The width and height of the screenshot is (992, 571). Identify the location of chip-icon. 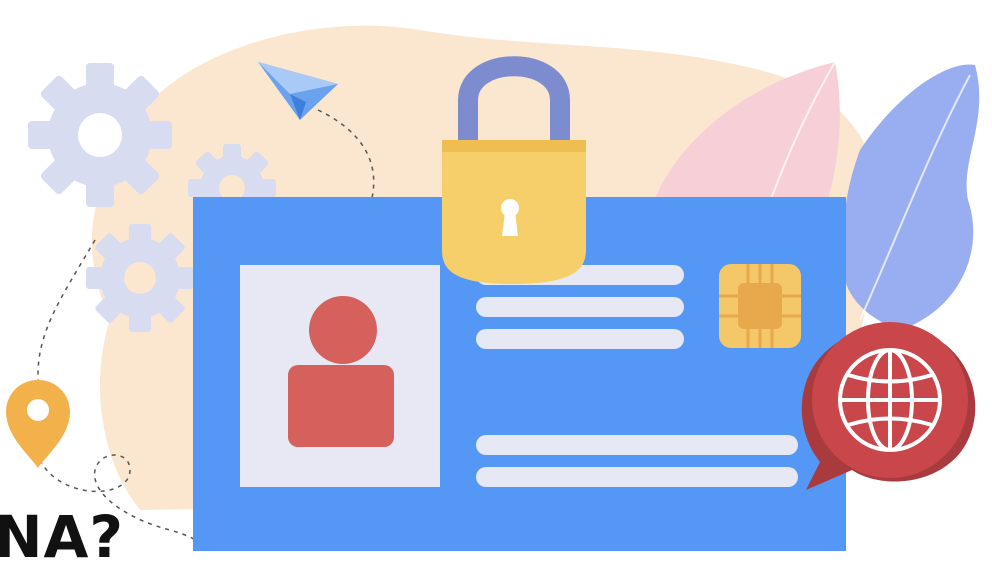
(760, 306).